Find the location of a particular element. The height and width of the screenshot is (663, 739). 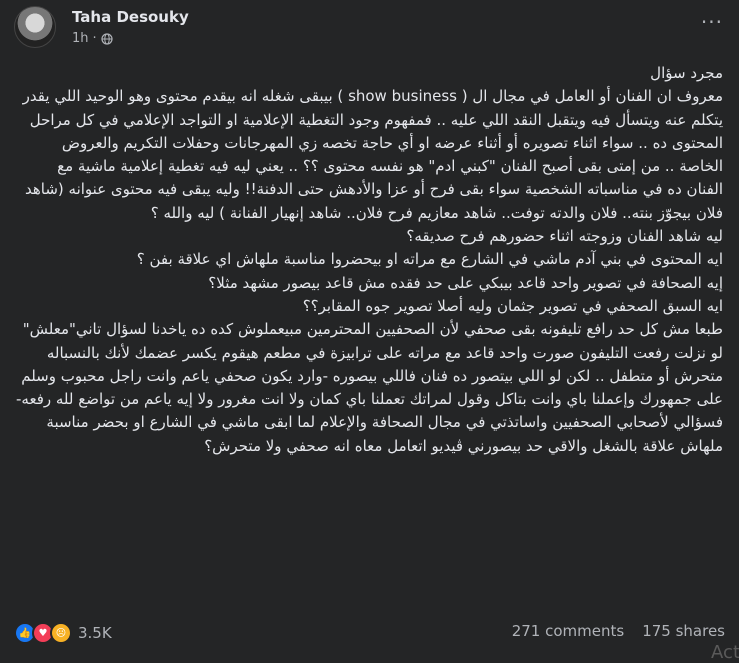

author-name: Taha Desouky is located at coordinates (130, 17).